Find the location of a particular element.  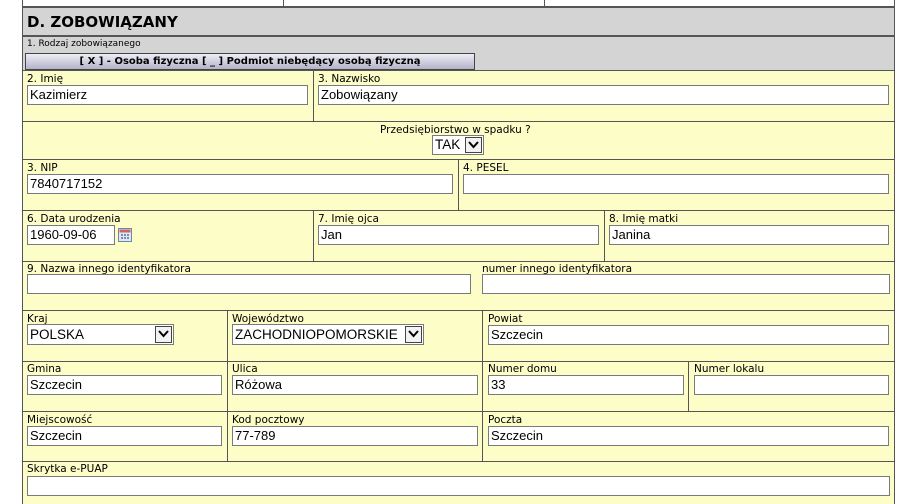

poczta-input: Szczecin is located at coordinates (688, 436).